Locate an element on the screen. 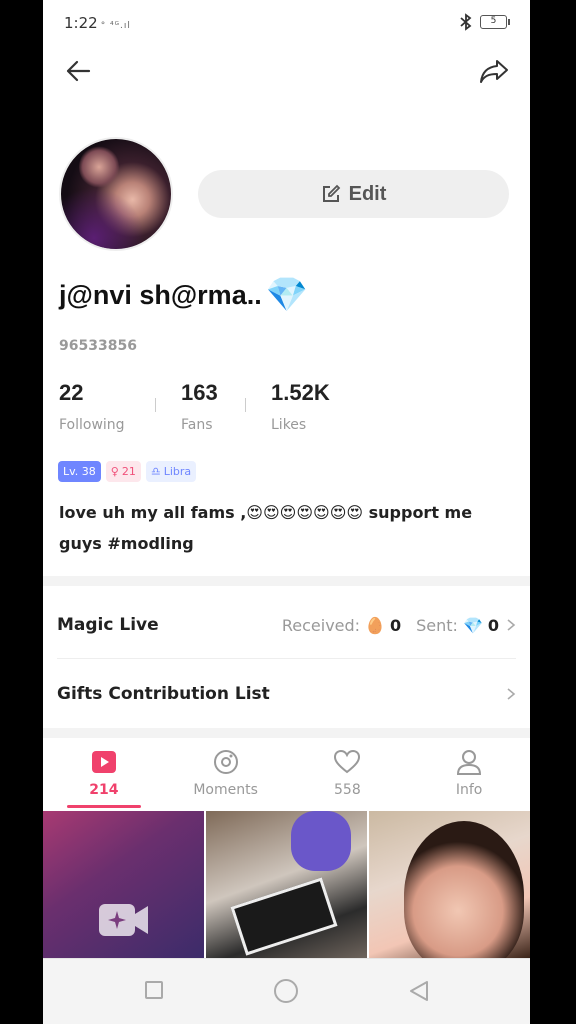 Image resolution: width=576 pixels, height=1024 pixels. zodiac-badge: ♎ Libra is located at coordinates (171, 471).